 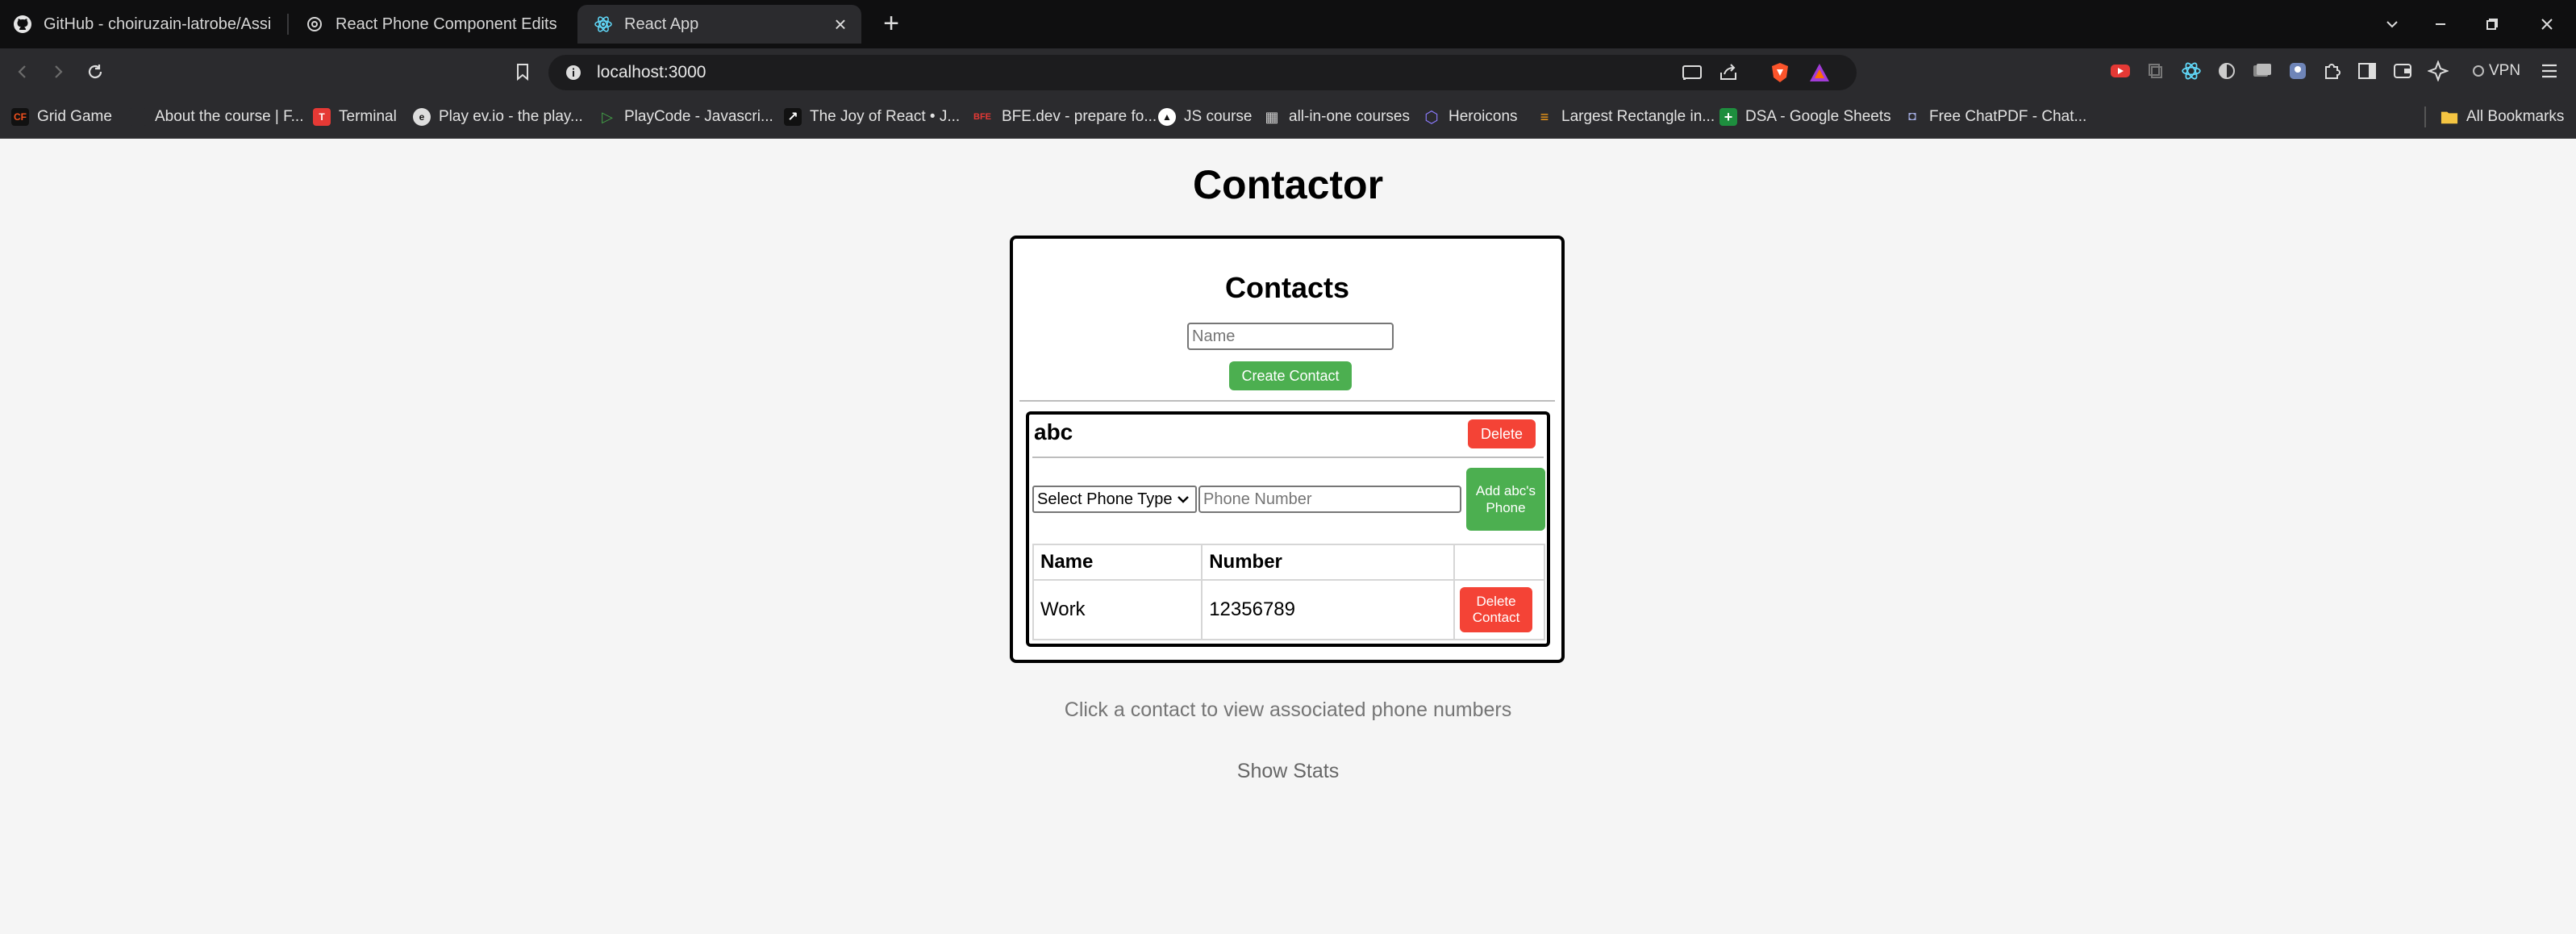 I want to click on browser-toolbar: localhost:3000 VPN, so click(x=1288, y=71).